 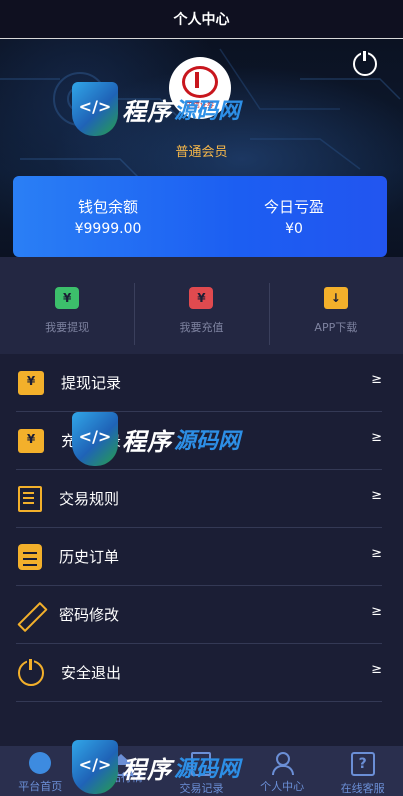 What do you see at coordinates (120, 765) in the screenshot?
I see `home-icon` at bounding box center [120, 765].